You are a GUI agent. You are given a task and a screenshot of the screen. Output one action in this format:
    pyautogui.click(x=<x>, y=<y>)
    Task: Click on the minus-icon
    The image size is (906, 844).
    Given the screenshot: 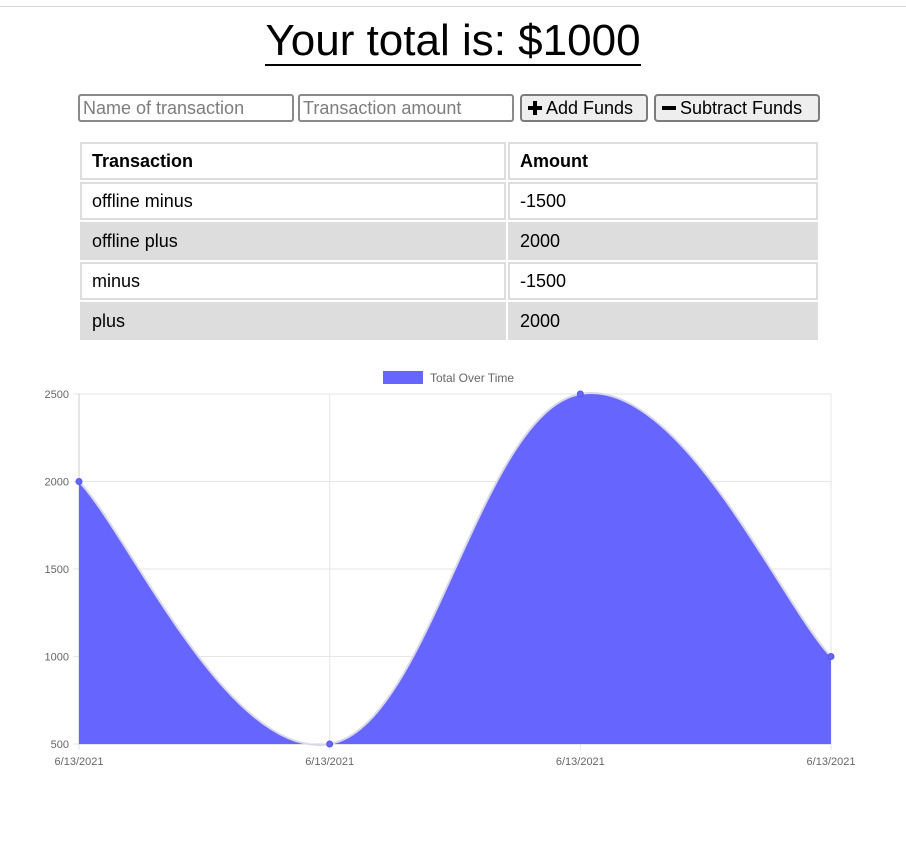 What is the action you would take?
    pyautogui.click(x=669, y=108)
    